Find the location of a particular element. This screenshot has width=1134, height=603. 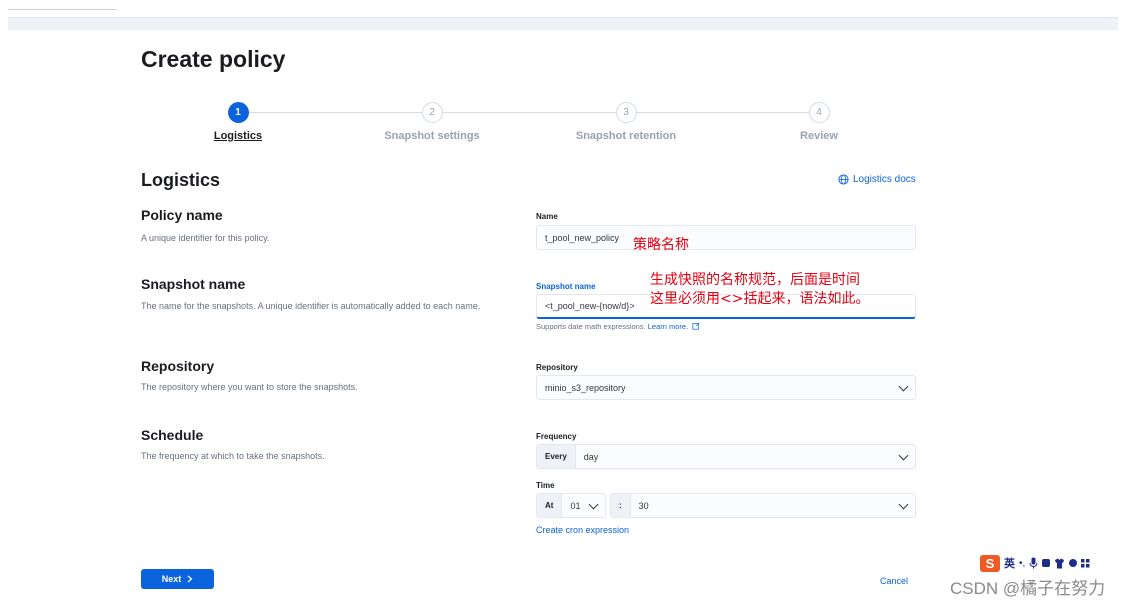

csdn-watermark: CSDN @橘子在努力 is located at coordinates (1028, 588).